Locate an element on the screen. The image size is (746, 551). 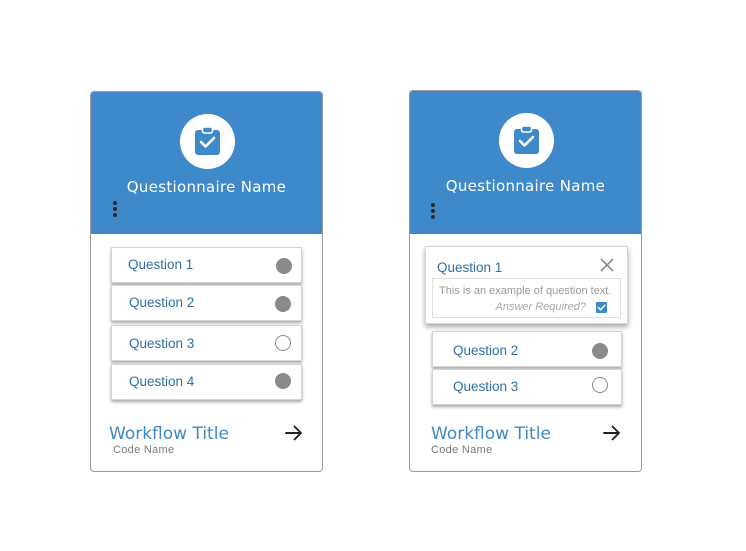
question-text: This is an example of question text. is located at coordinates (525, 291).